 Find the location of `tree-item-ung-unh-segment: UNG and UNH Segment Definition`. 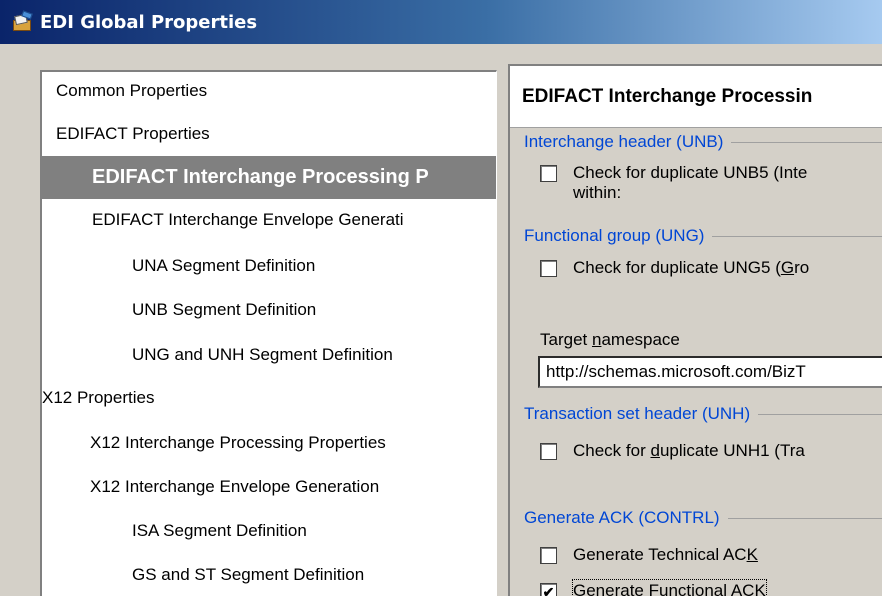

tree-item-ung-unh-segment: UNG and UNH Segment Definition is located at coordinates (269, 355).